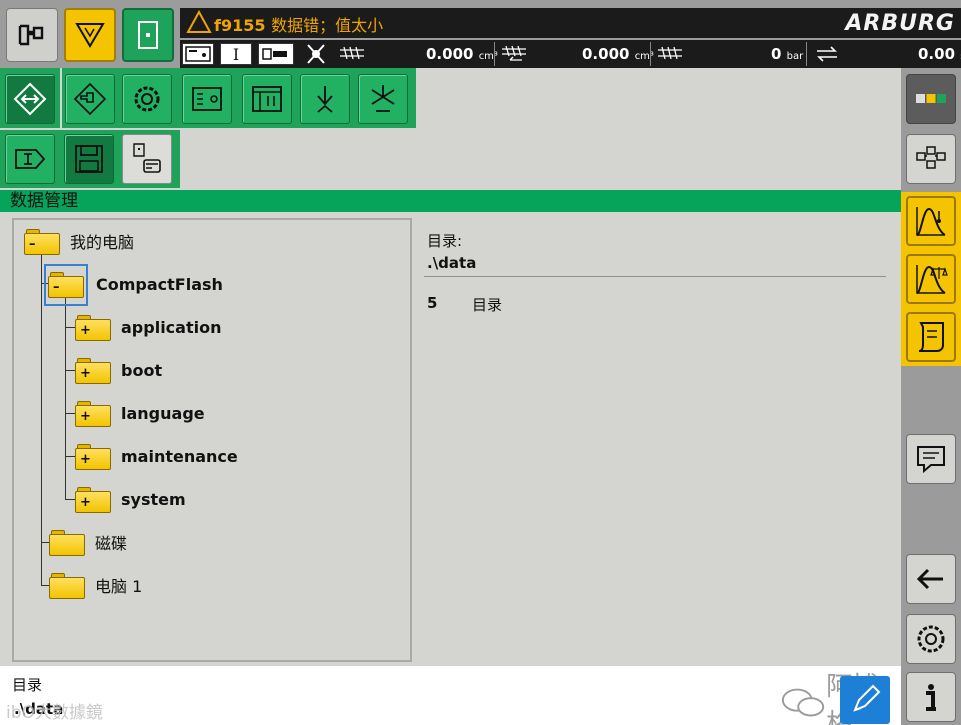  Describe the element at coordinates (515, 54) in the screenshot. I see `screw-back-icon` at that location.